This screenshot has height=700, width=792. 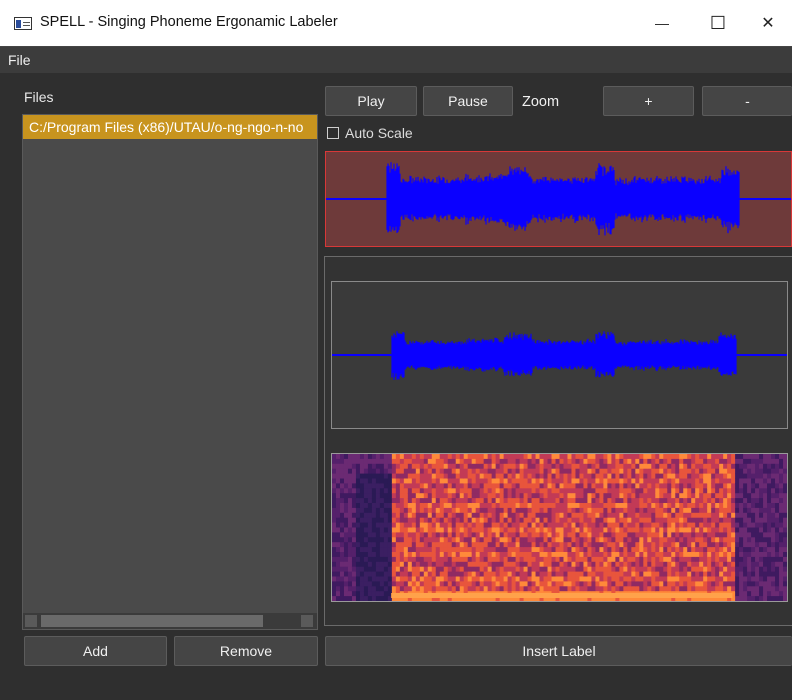 What do you see at coordinates (19, 60) in the screenshot?
I see `menu-file: File` at bounding box center [19, 60].